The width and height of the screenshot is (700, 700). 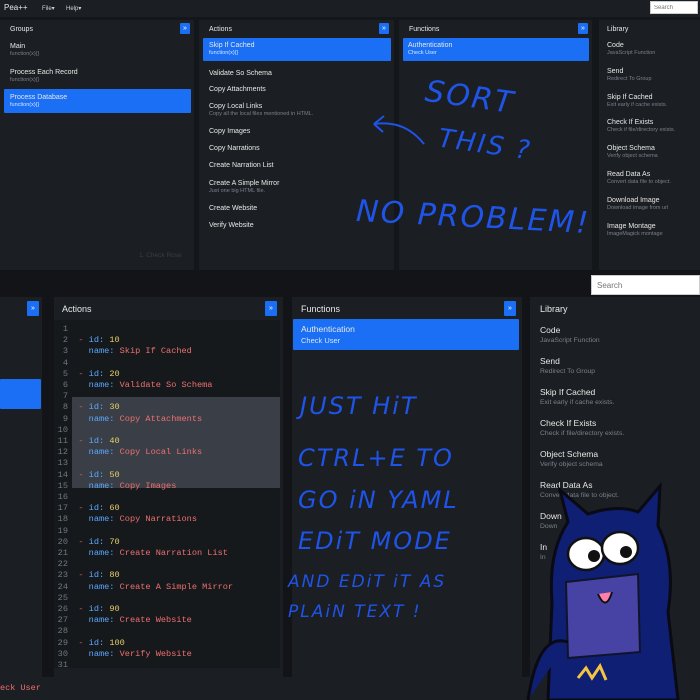 What do you see at coordinates (166, 385) in the screenshot?
I see `yaml-name-value: Validate So Schema` at bounding box center [166, 385].